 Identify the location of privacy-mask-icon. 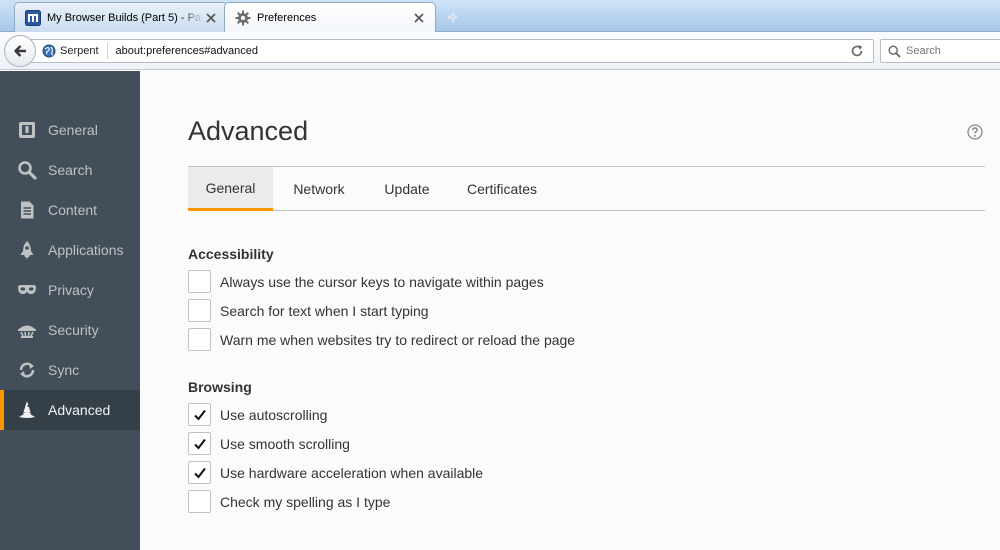
(27, 290).